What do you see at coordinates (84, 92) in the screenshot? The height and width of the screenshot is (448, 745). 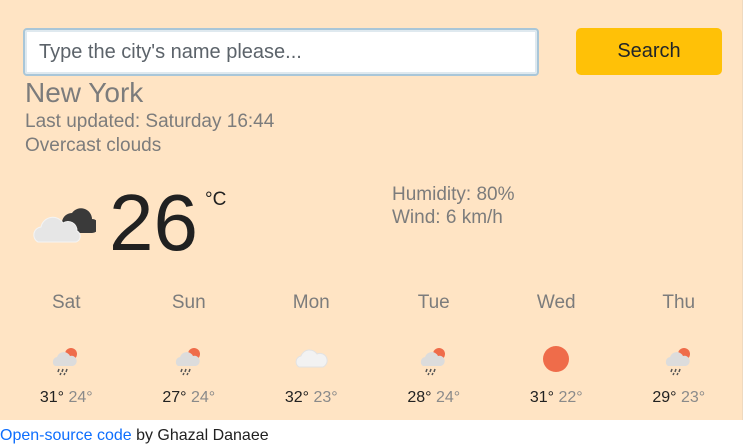 I see `city-name: New York` at bounding box center [84, 92].